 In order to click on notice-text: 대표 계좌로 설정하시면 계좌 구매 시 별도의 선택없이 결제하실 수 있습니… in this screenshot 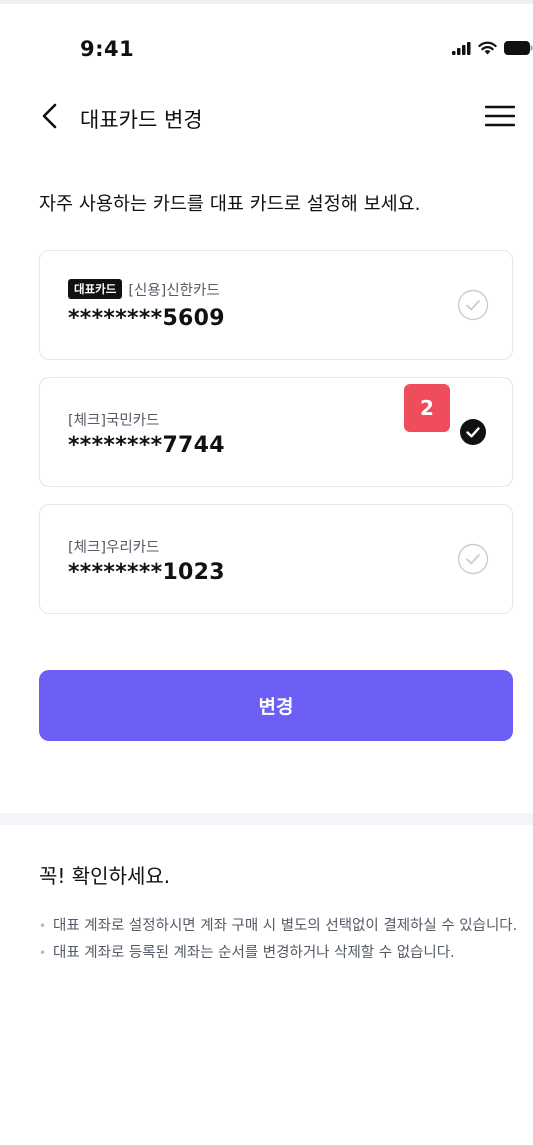, I will do `click(285, 926)`.